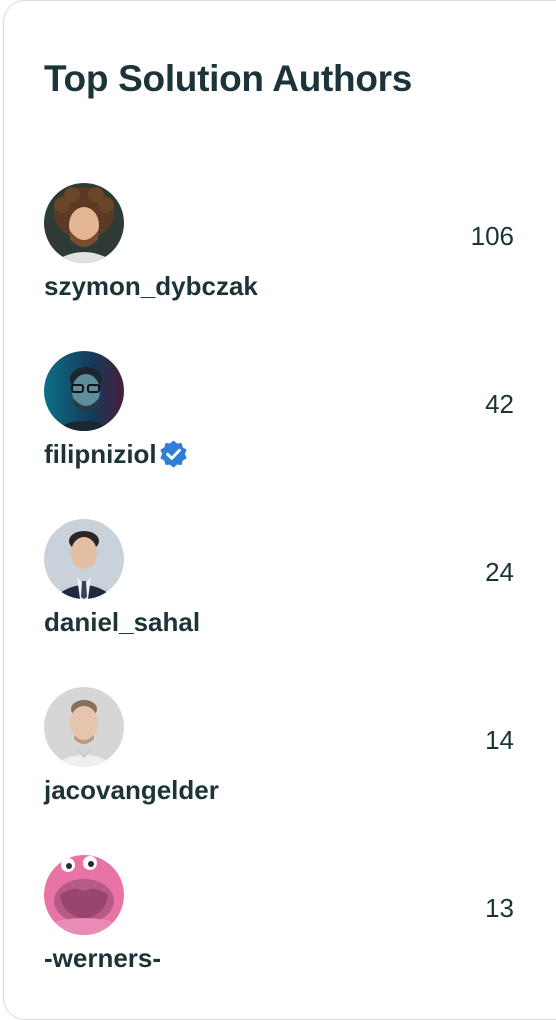  Describe the element at coordinates (228, 78) in the screenshot. I see `widget-title: Top Solution Authors` at that location.